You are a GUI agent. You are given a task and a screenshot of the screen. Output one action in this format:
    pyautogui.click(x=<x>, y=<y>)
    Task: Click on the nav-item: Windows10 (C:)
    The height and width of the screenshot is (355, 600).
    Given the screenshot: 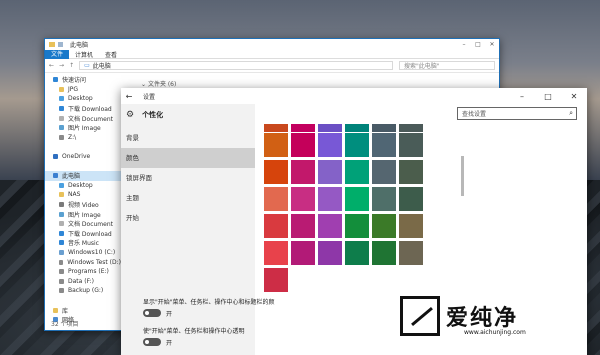 What is the action you would take?
    pyautogui.click(x=83, y=253)
    